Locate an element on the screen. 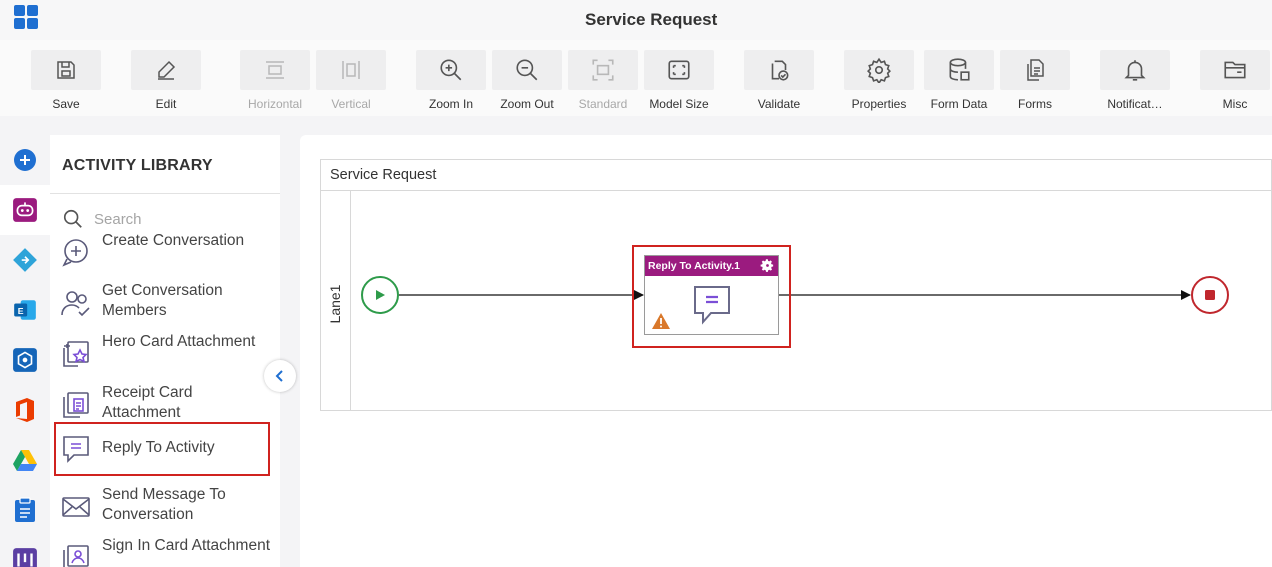  activity-reply-to-activity: Reply To Activity is located at coordinates (162, 449).